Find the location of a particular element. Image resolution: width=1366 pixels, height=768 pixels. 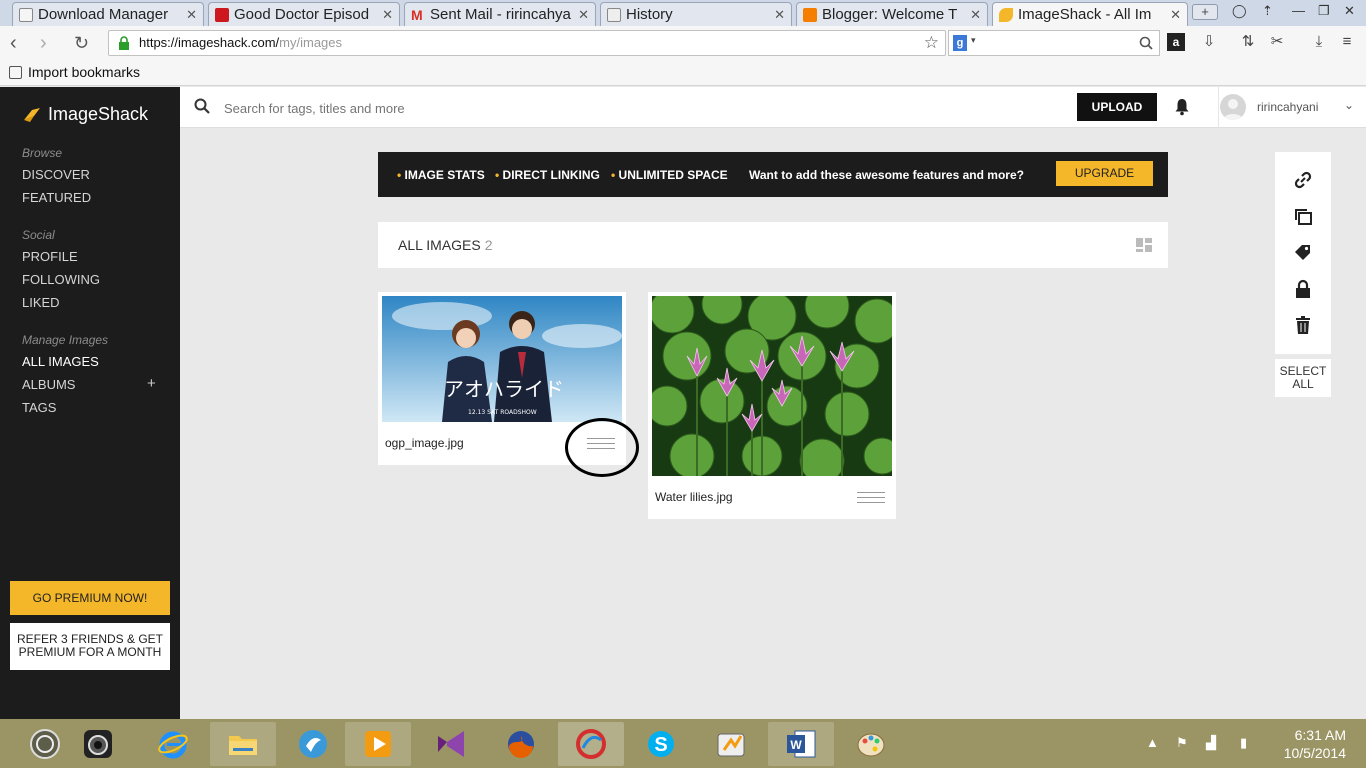

reload-icon: ↻ is located at coordinates (81, 43).